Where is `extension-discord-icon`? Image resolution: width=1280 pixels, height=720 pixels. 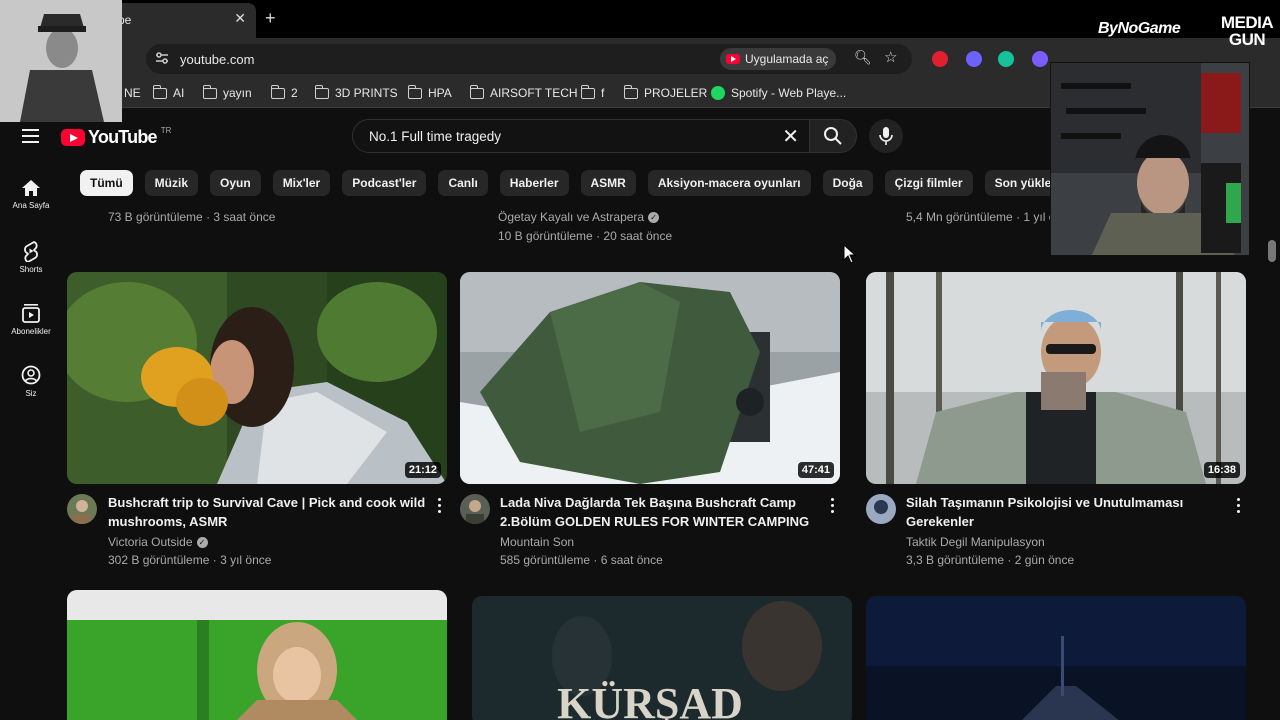 extension-discord-icon is located at coordinates (1040, 59).